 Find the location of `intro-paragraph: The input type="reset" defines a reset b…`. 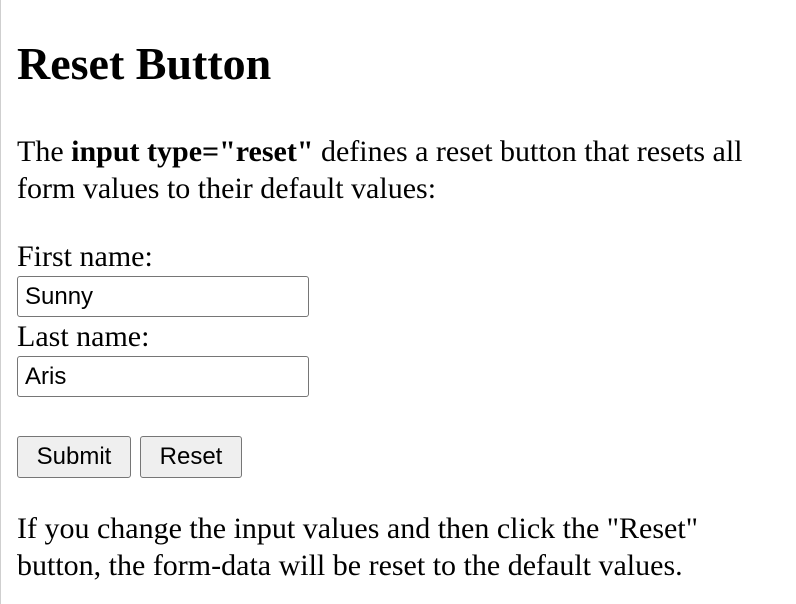

intro-paragraph: The input type="reset" defines a reset b… is located at coordinates (397, 170).